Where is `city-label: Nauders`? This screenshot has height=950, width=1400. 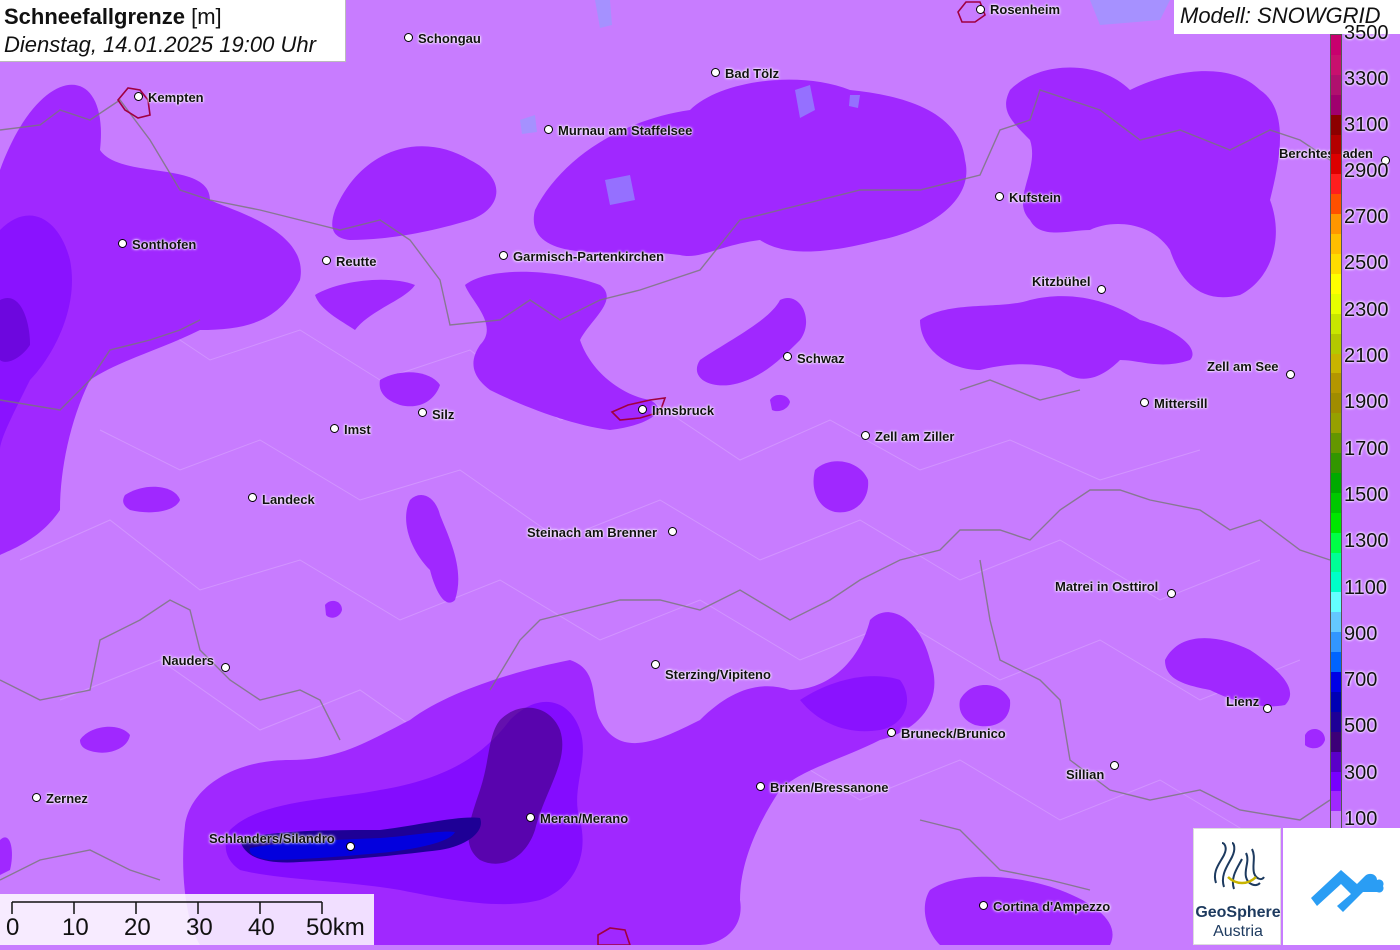
city-label: Nauders is located at coordinates (188, 660).